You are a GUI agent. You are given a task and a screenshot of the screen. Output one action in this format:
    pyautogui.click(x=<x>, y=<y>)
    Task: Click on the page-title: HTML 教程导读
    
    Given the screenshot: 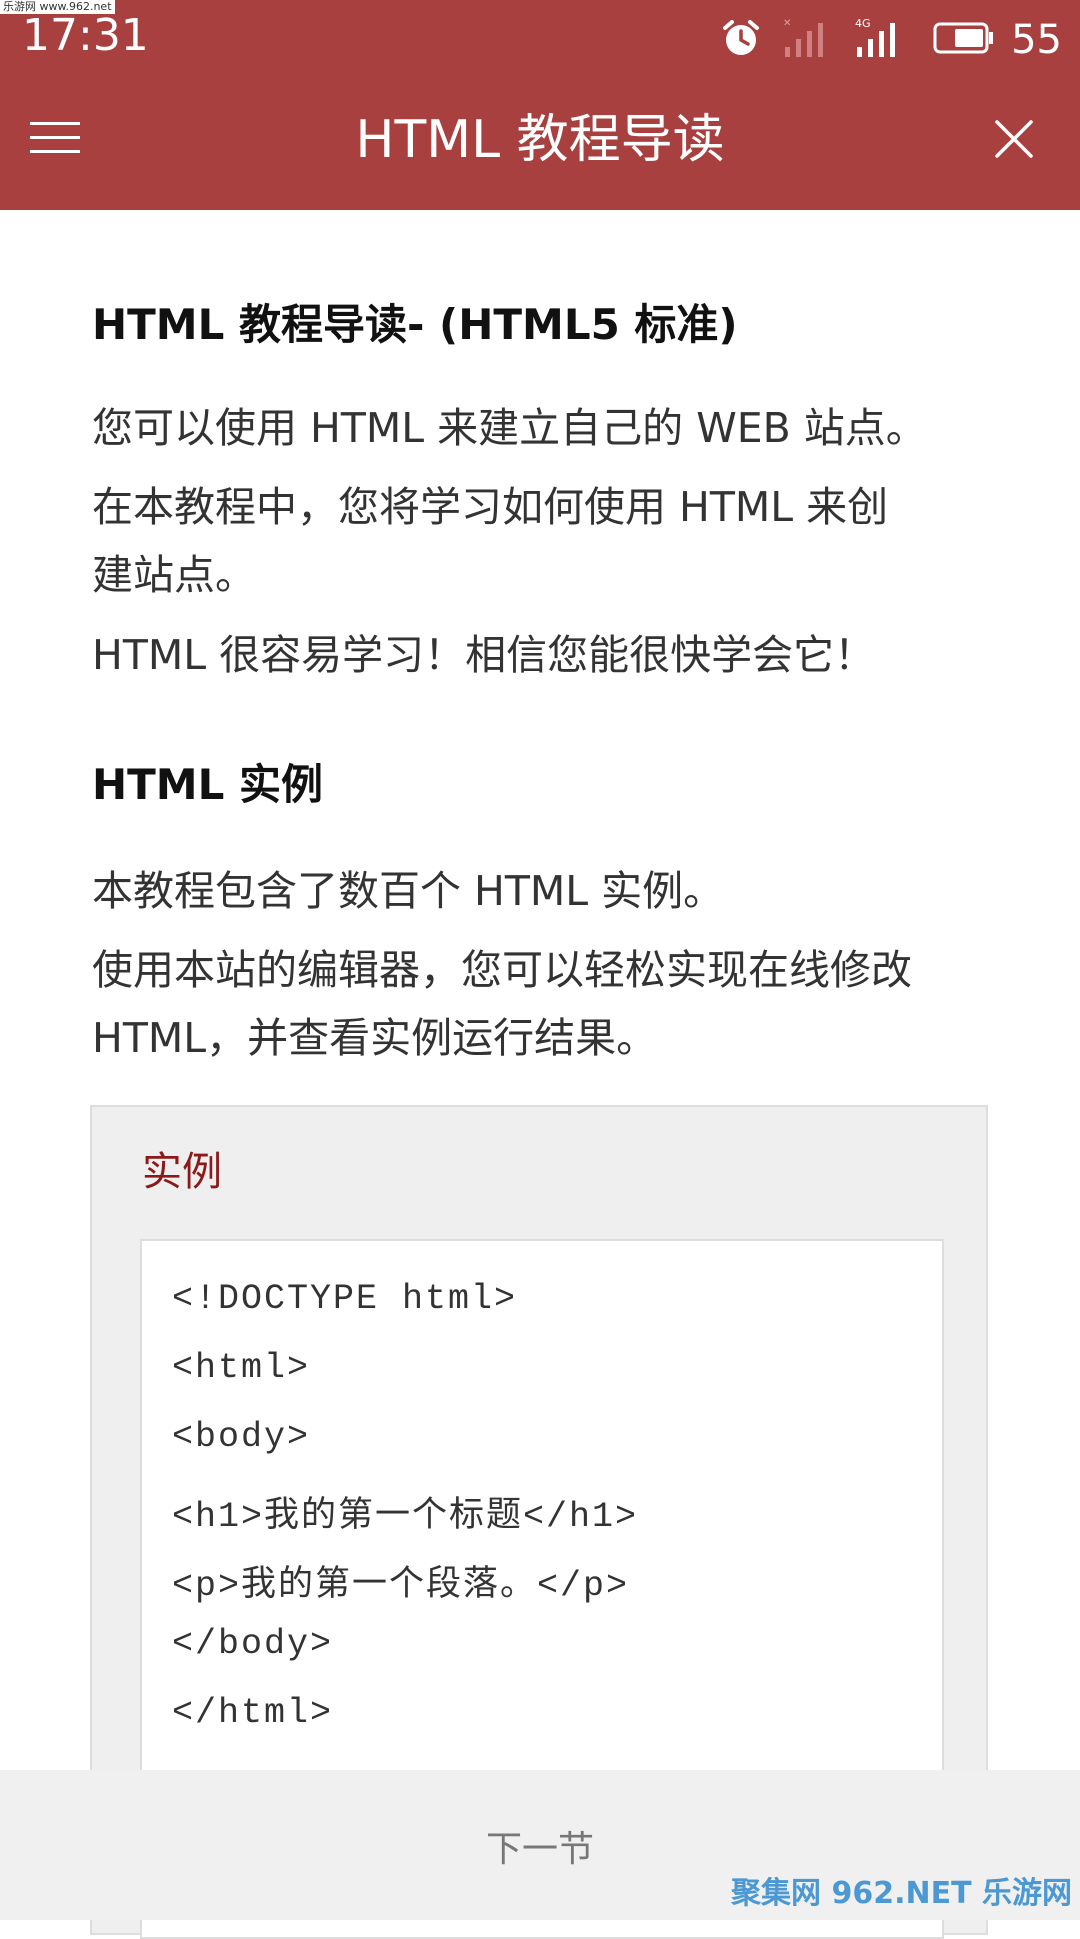 What is the action you would take?
    pyautogui.click(x=540, y=140)
    